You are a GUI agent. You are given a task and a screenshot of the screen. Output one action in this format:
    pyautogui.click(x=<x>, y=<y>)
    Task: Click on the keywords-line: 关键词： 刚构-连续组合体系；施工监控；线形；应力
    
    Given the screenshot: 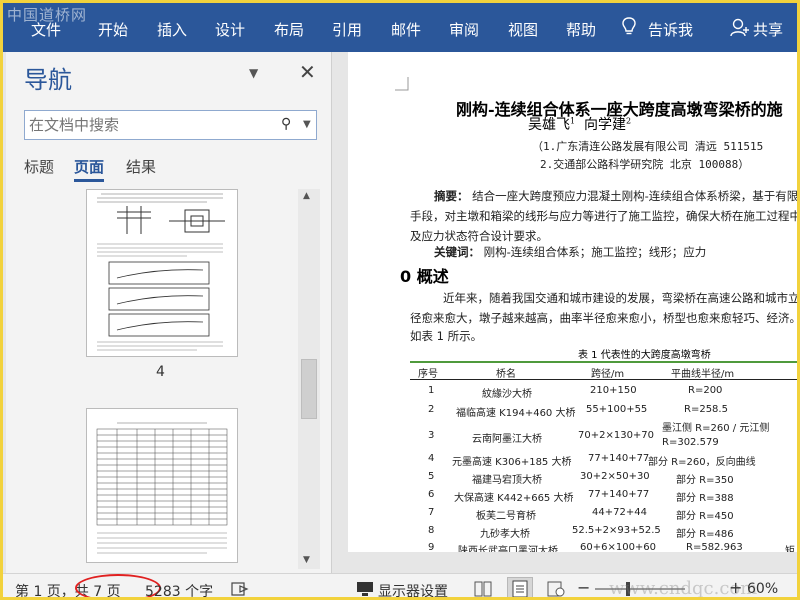 What is the action you would take?
    pyautogui.click(x=570, y=252)
    